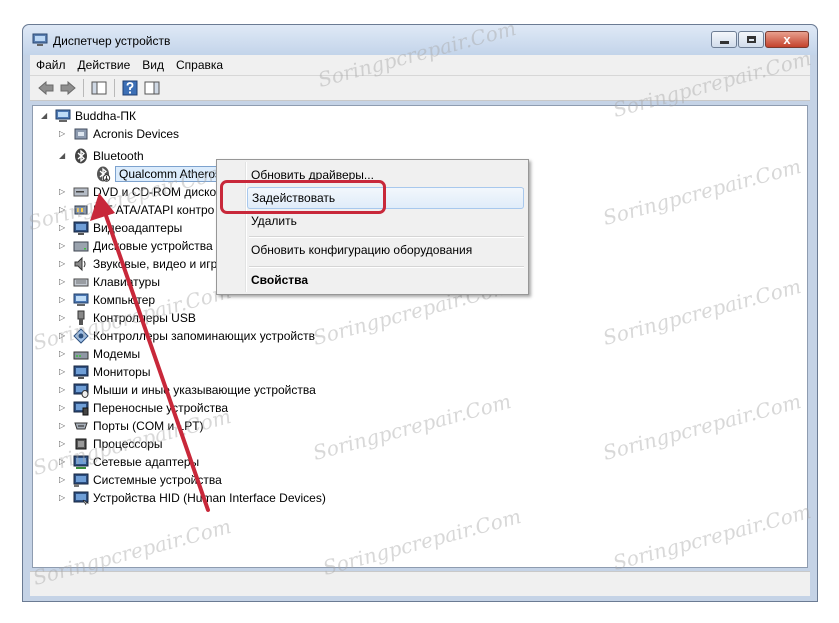 This screenshot has width=839, height=623. What do you see at coordinates (170, 174) in the screenshot?
I see `tree-item-label: Qualcomm Atheros` at bounding box center [170, 174].